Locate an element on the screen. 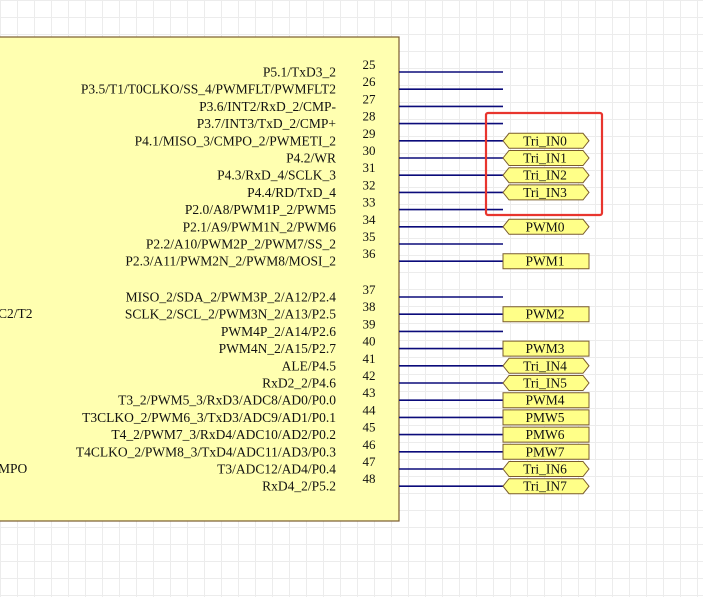 The height and width of the screenshot is (597, 703). net-label-tri-in7: Tri_IN7 is located at coordinates (546, 486).